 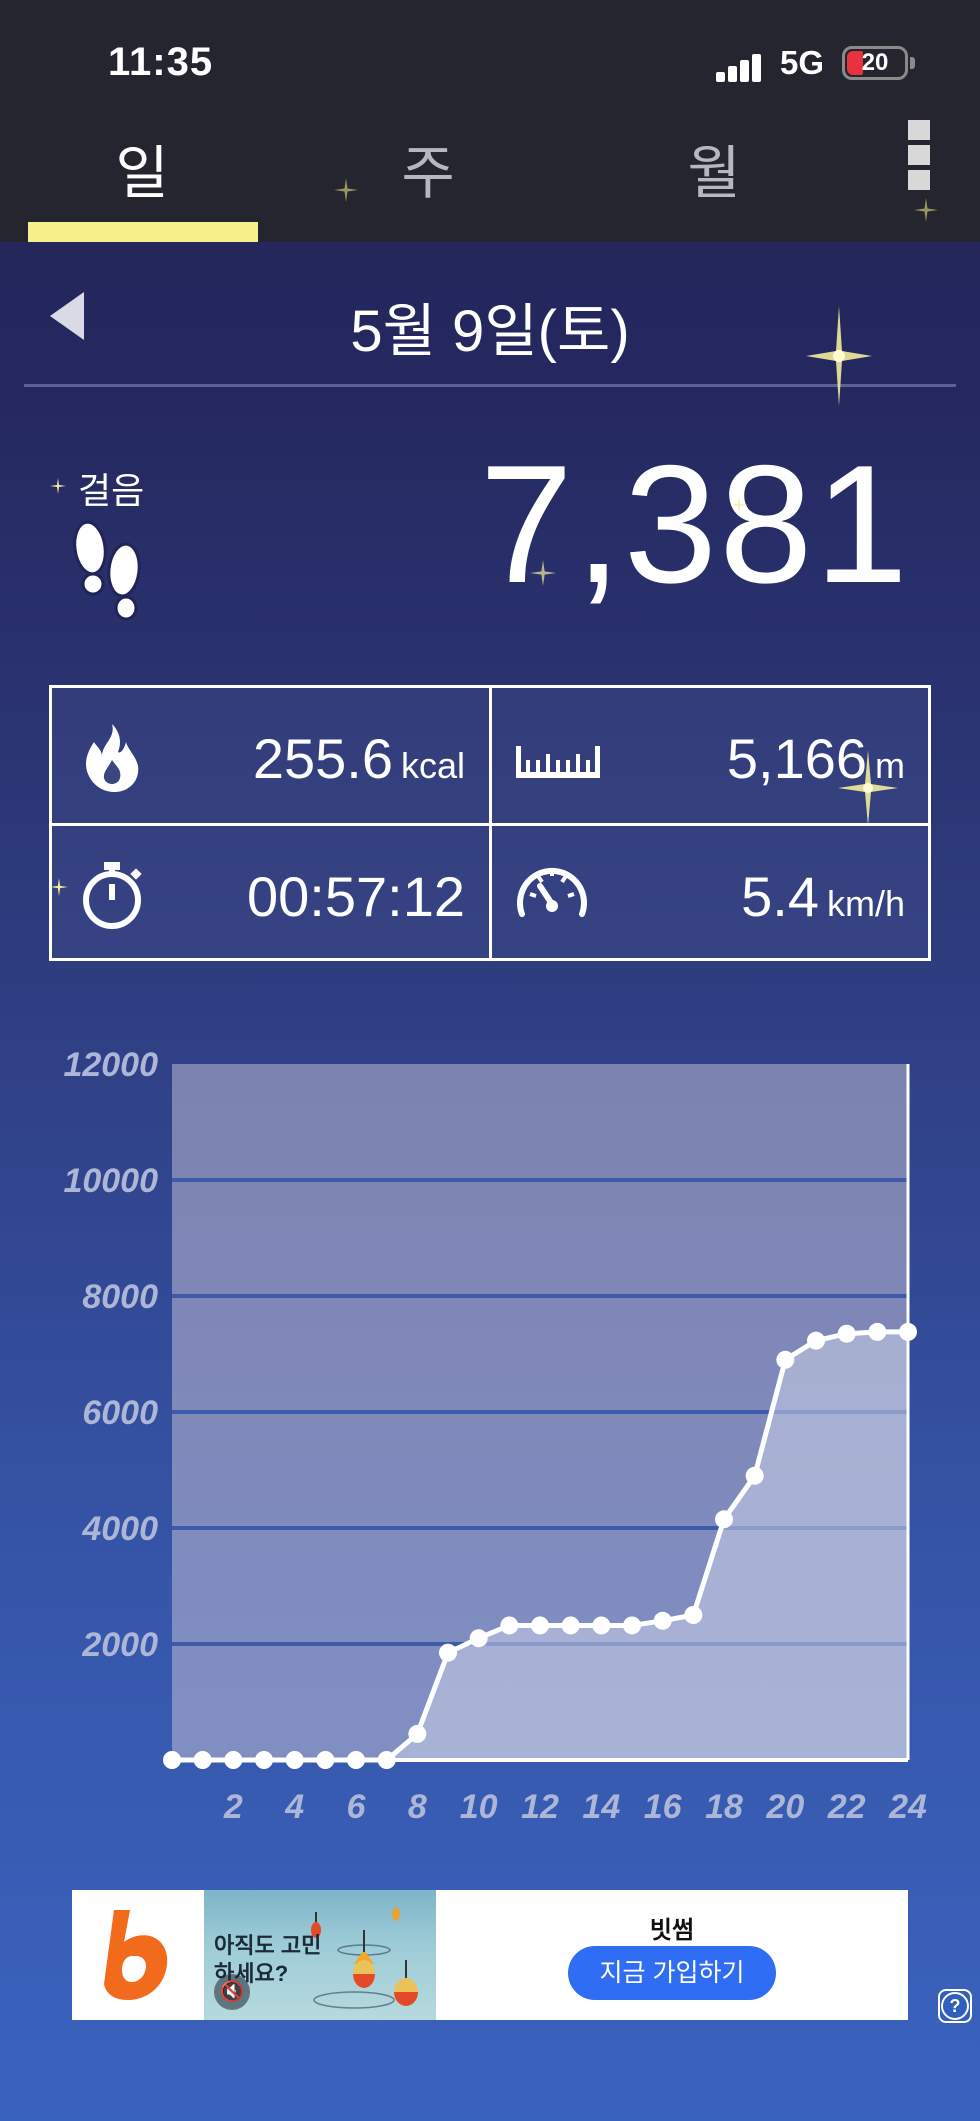 What do you see at coordinates (322, 758) in the screenshot?
I see `calories-value: 255.6` at bounding box center [322, 758].